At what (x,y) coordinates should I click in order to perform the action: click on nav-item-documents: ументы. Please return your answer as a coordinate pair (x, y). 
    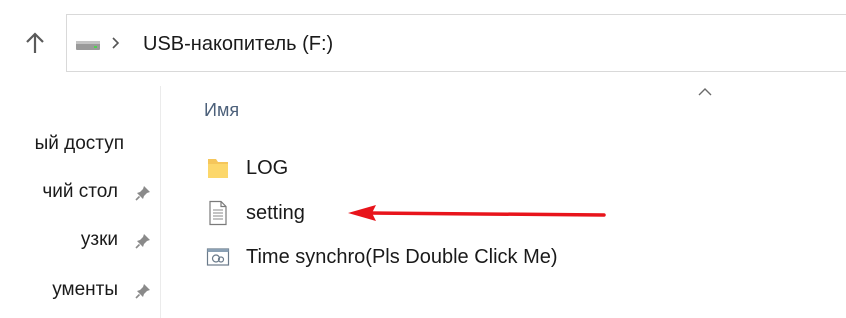
    Looking at the image, I should click on (80, 290).